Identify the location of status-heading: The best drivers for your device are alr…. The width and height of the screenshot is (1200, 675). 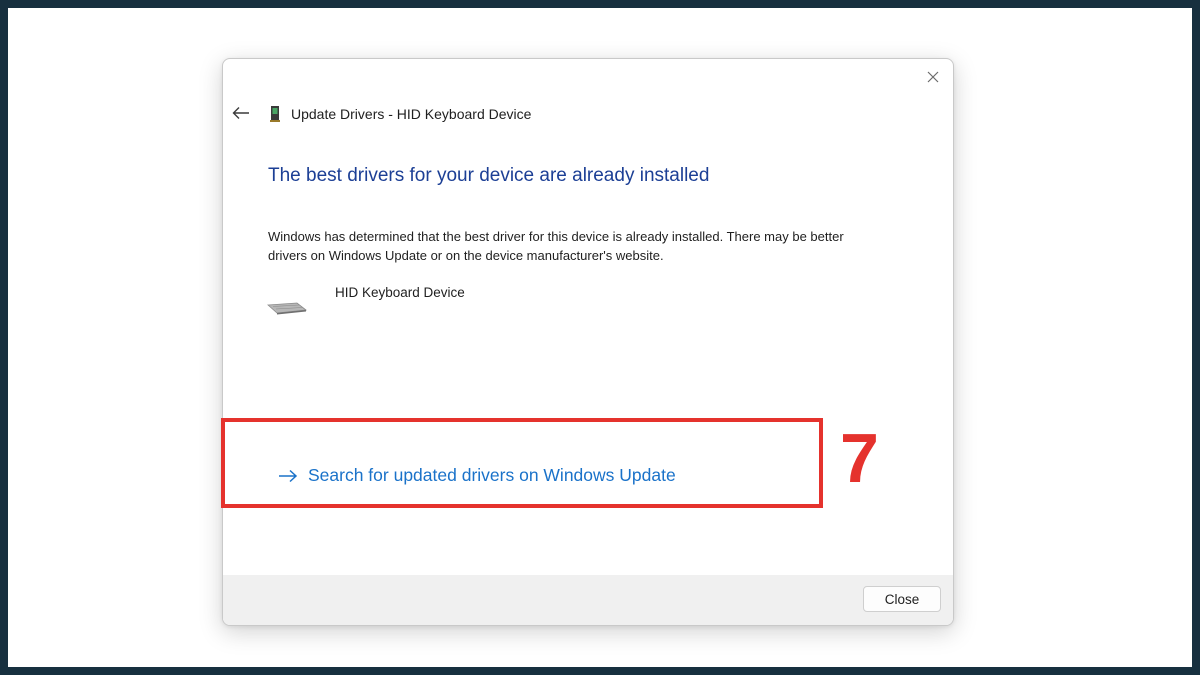
(489, 175).